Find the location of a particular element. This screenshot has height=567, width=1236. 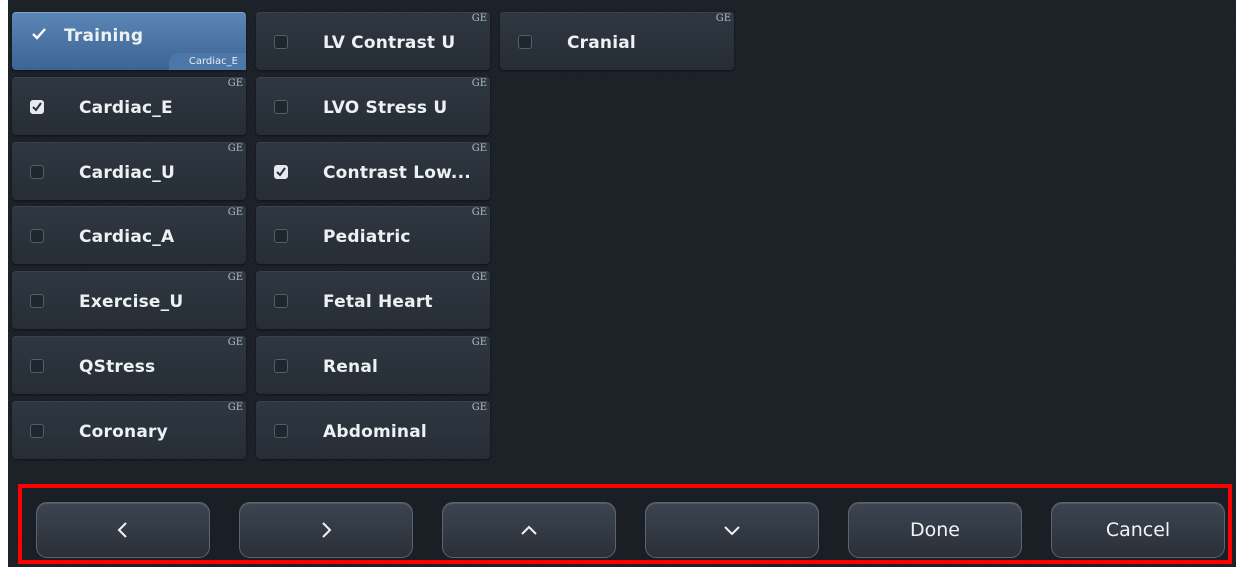

preset-label: Cardiac_A is located at coordinates (127, 237).